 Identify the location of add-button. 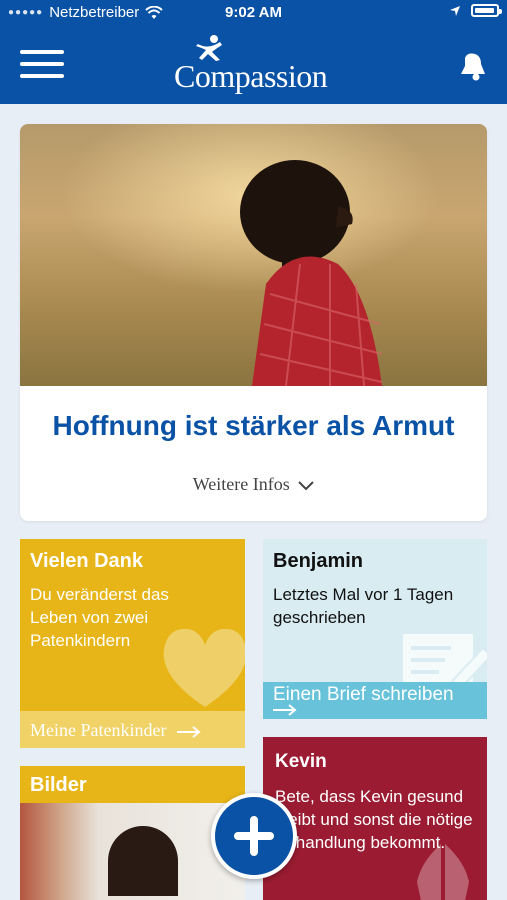
(254, 836).